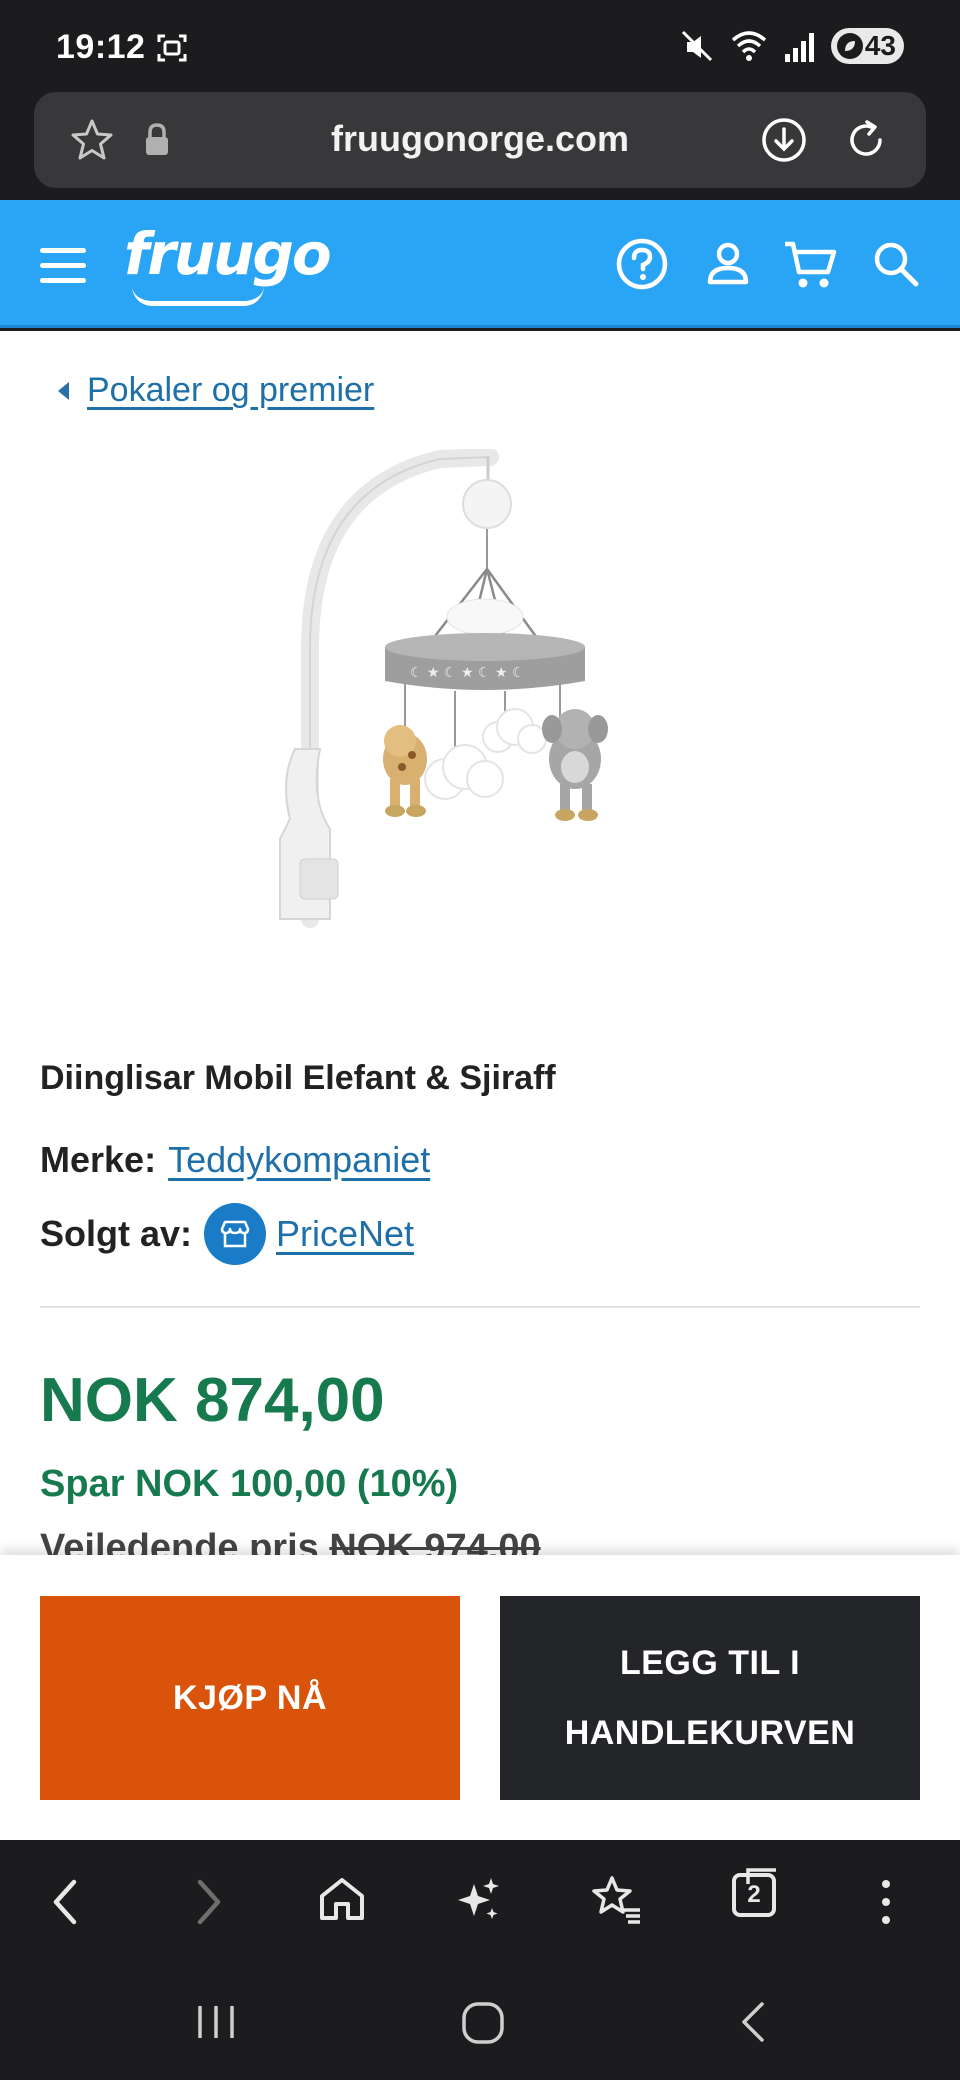  Describe the element at coordinates (480, 264) in the screenshot. I see `site-header: fruugo` at that location.